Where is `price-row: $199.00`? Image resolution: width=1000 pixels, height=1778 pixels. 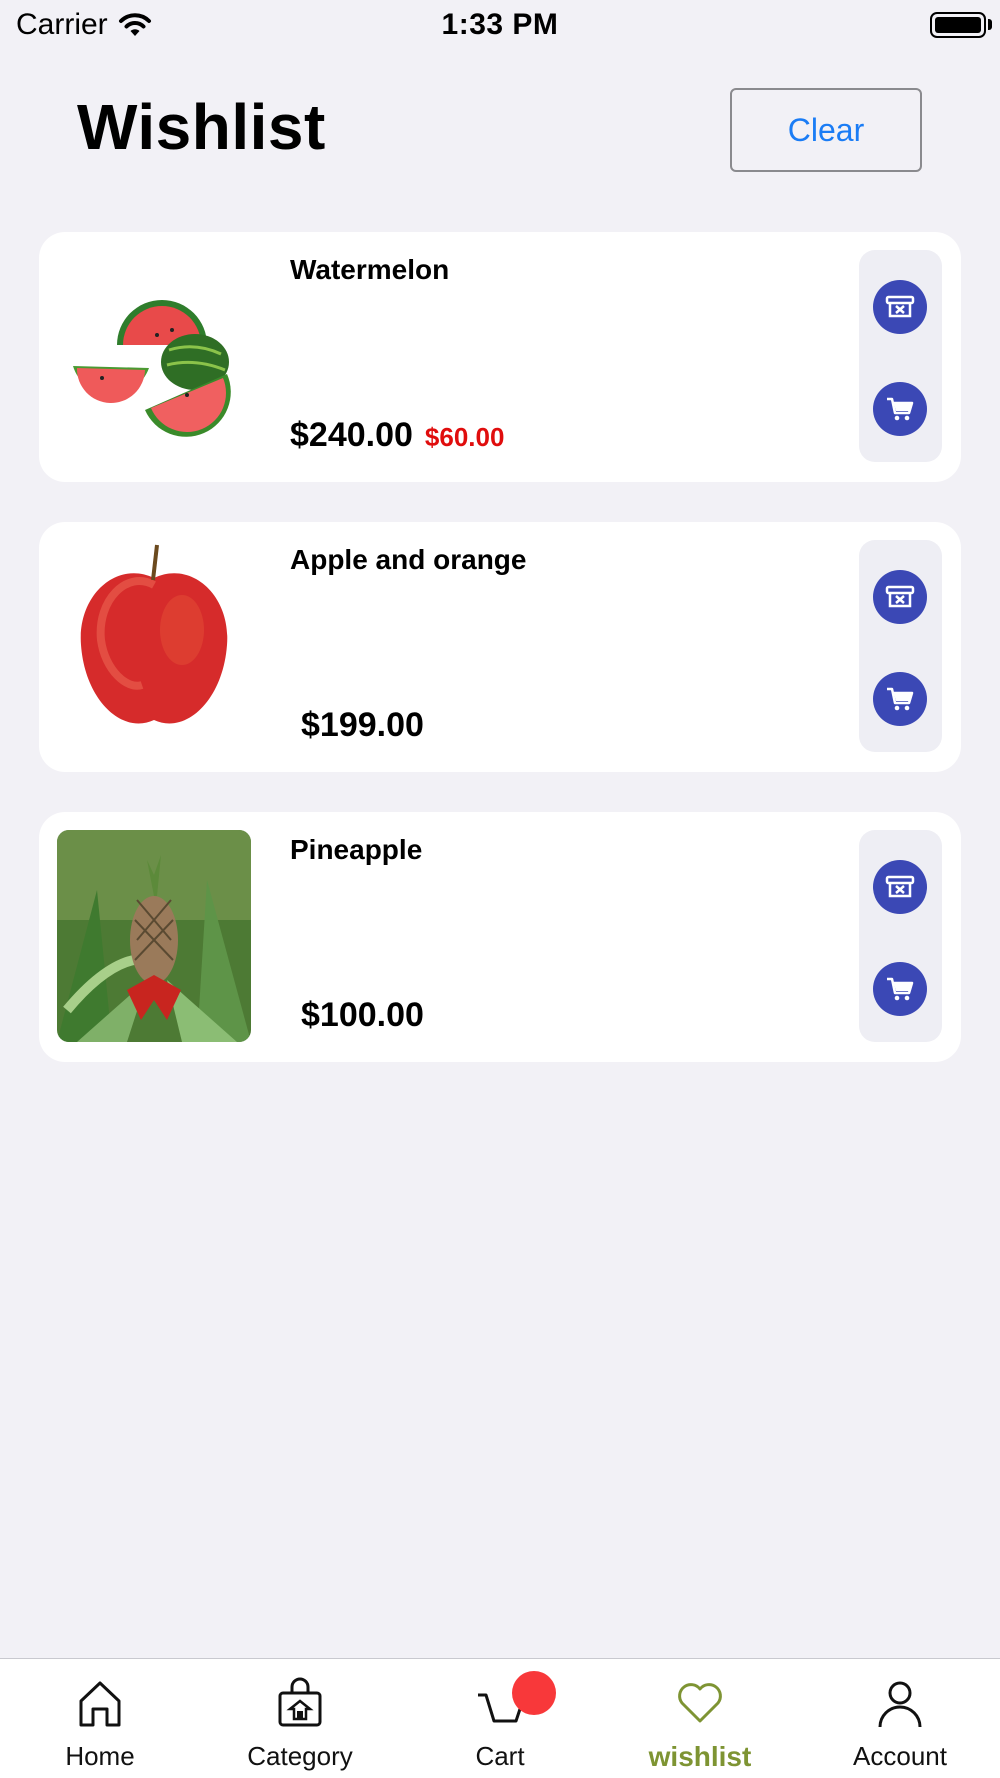
price-row: $199.00 is located at coordinates (362, 725).